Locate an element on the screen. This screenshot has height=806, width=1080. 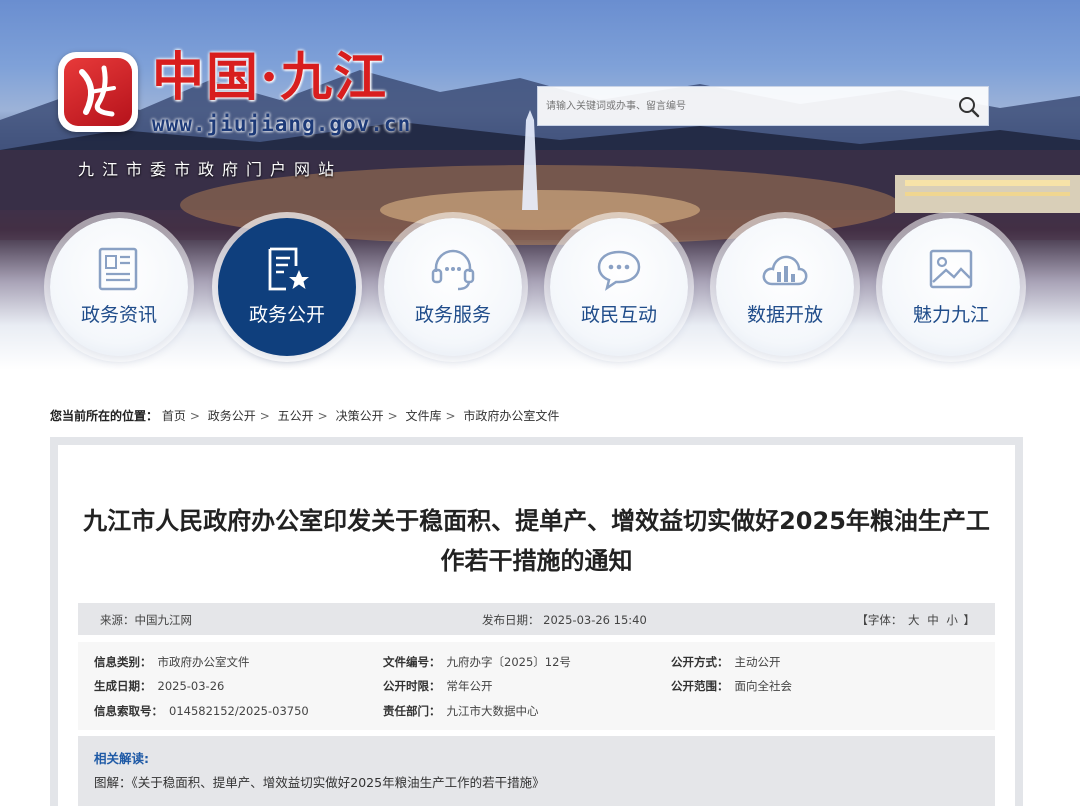
font-size-large-button: 大 is located at coordinates (914, 620).